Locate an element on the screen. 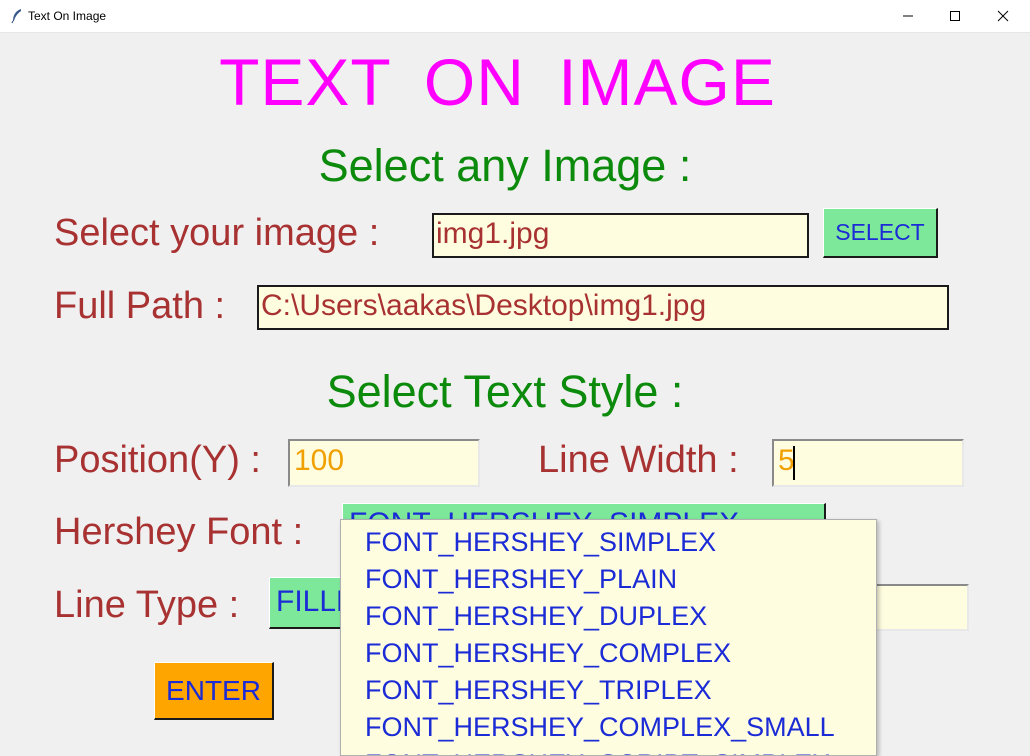  close-icon is located at coordinates (1003, 16).